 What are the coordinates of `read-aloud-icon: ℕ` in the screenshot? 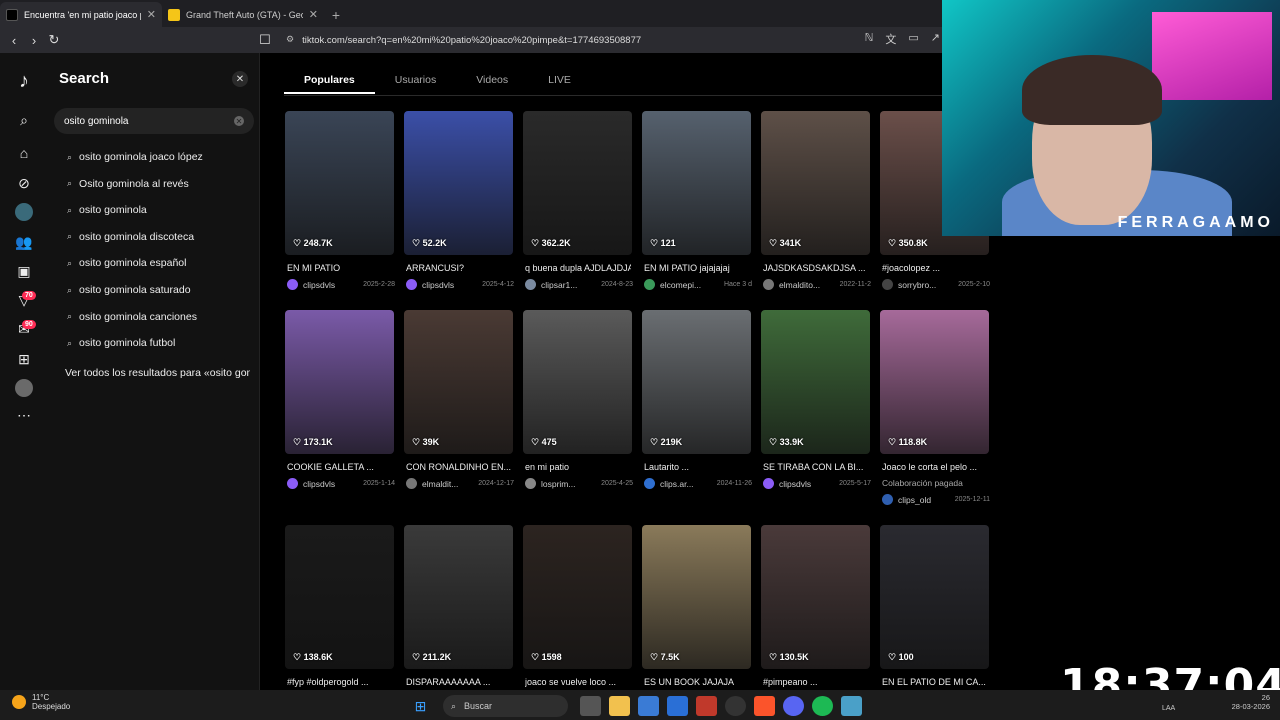 It's located at (869, 39).